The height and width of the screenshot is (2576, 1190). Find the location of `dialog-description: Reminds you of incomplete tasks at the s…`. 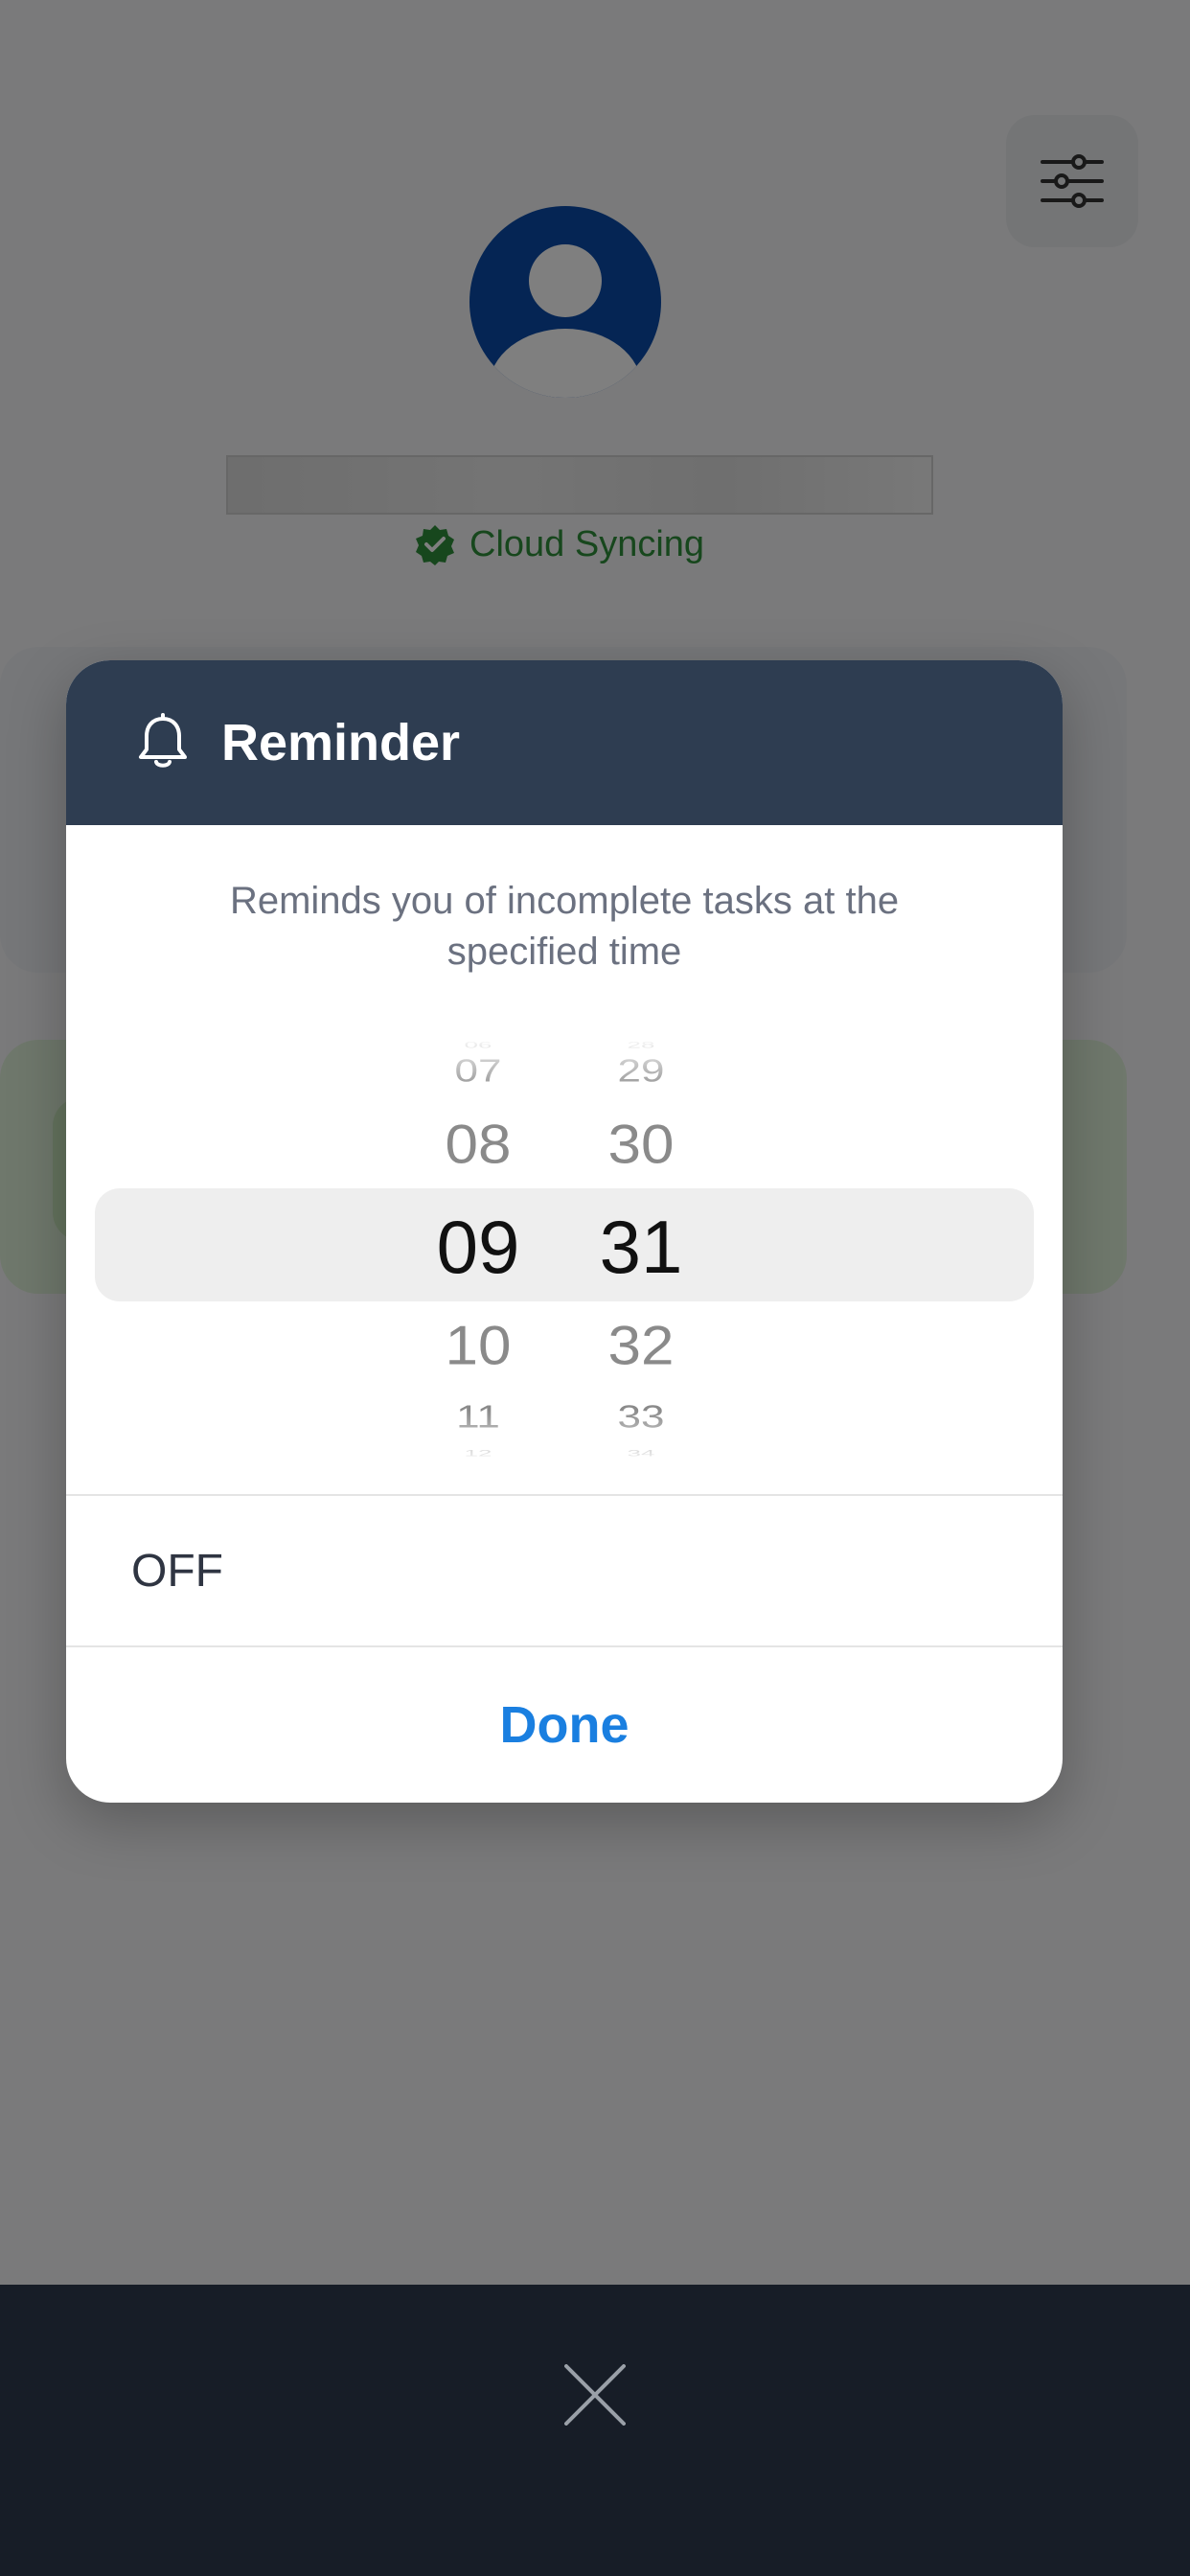

dialog-description: Reminds you of incomplete tasks at the s… is located at coordinates (564, 926).